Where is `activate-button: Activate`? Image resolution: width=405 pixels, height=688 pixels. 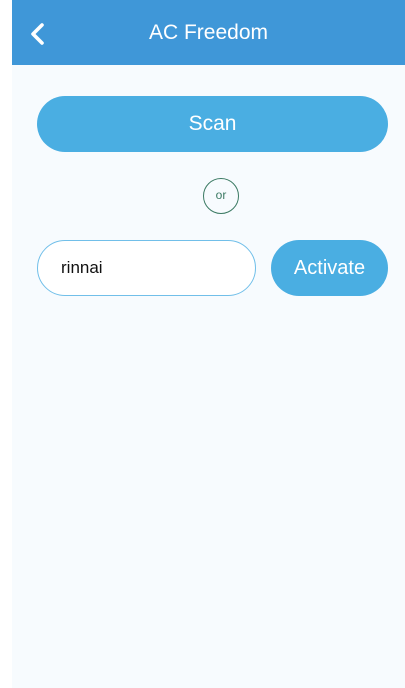 activate-button: Activate is located at coordinates (329, 268).